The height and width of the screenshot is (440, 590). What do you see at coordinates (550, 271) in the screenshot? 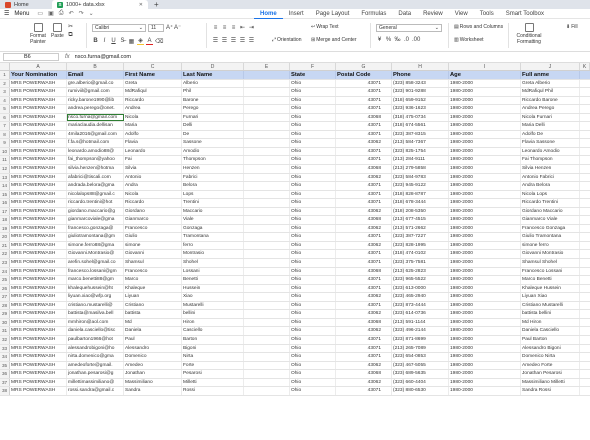
I see `cell: Francesco Lossani` at bounding box center [550, 271].